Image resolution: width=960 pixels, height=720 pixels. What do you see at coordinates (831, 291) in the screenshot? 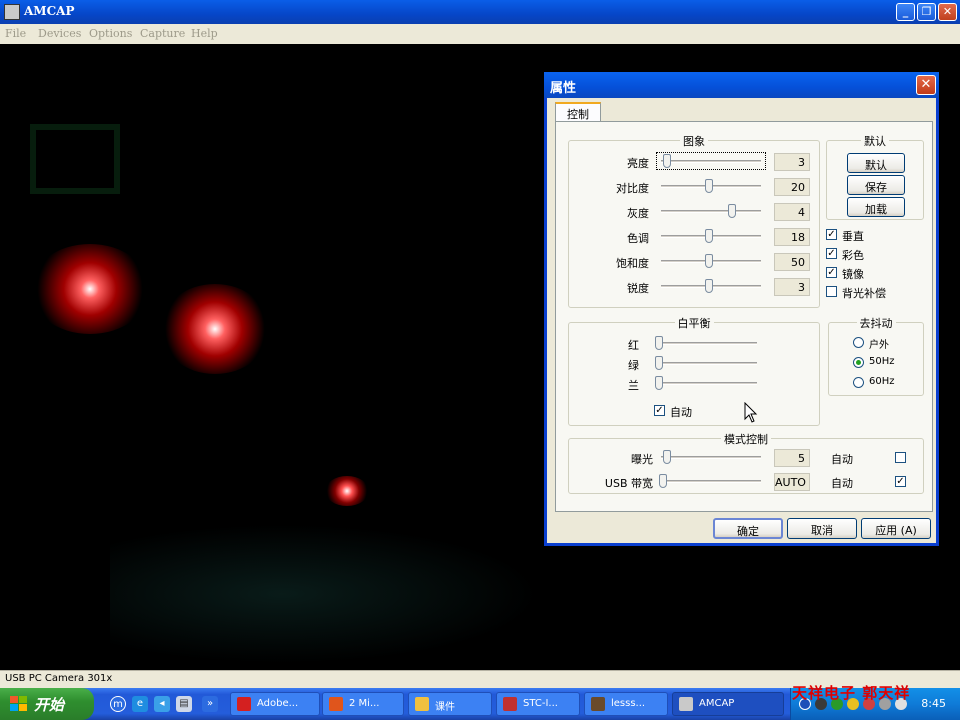
I see `option-checkbox` at bounding box center [831, 291].